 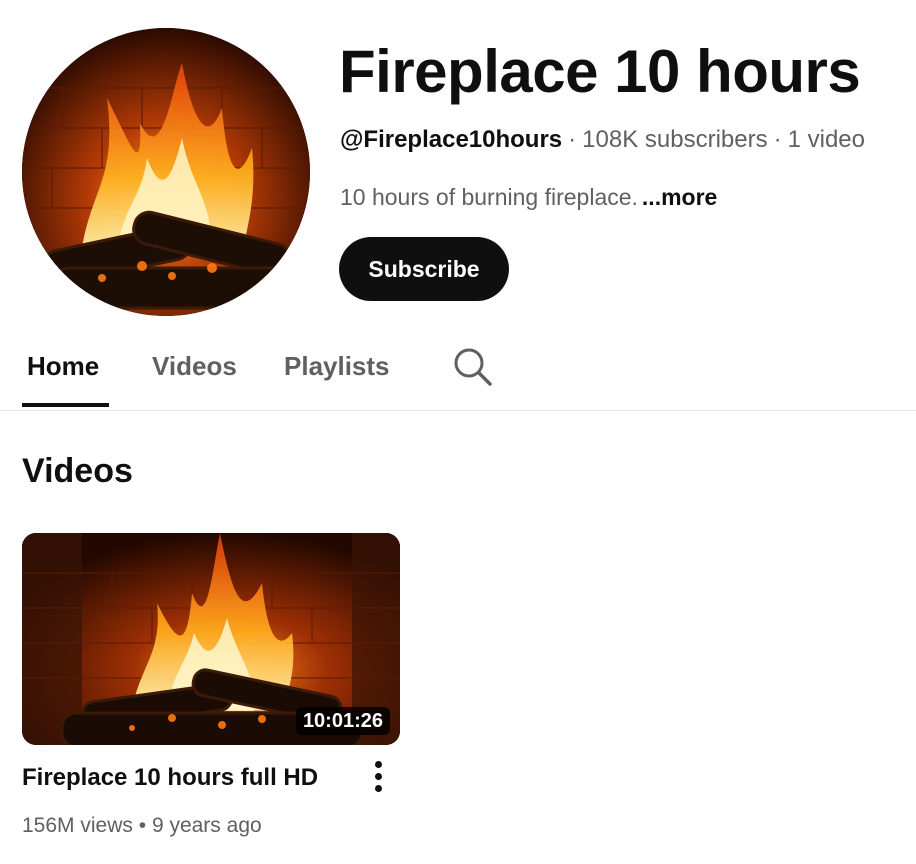 I want to click on tab-playlists: Playlists, so click(x=337, y=366).